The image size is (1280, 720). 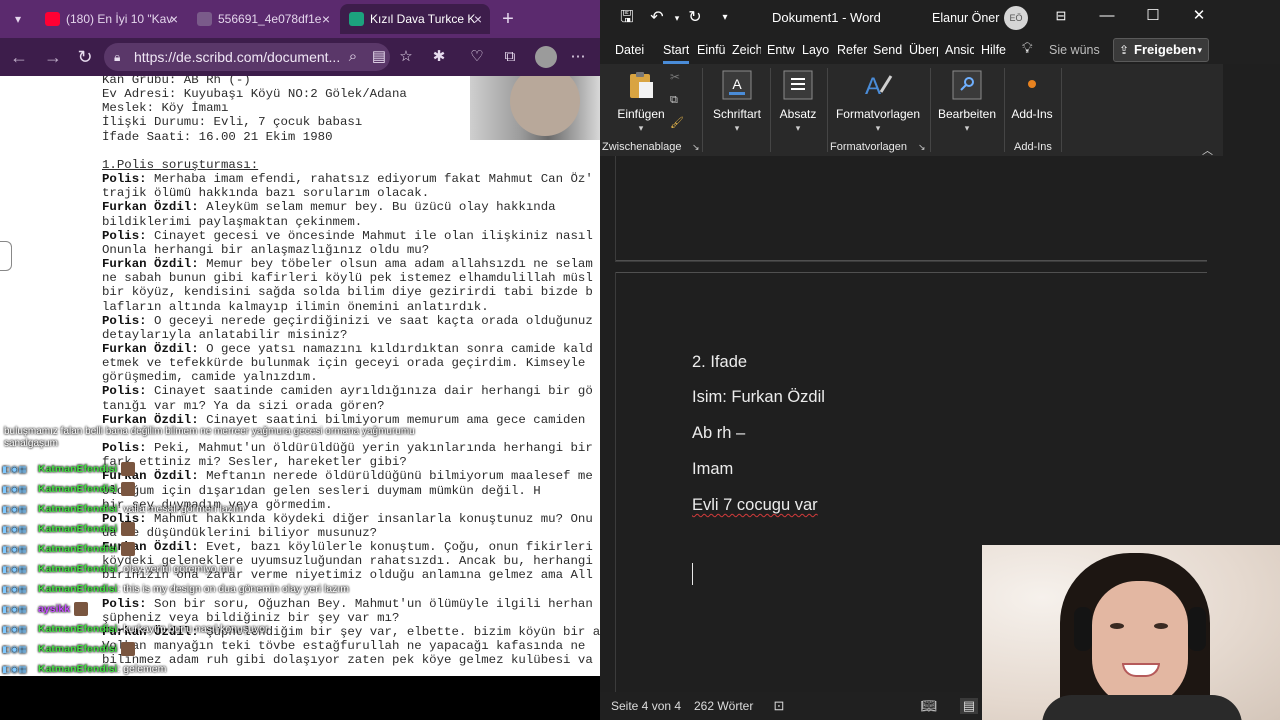 What do you see at coordinates (641, 102) in the screenshot?
I see `paste-button: Einfügen ▾` at bounding box center [641, 102].